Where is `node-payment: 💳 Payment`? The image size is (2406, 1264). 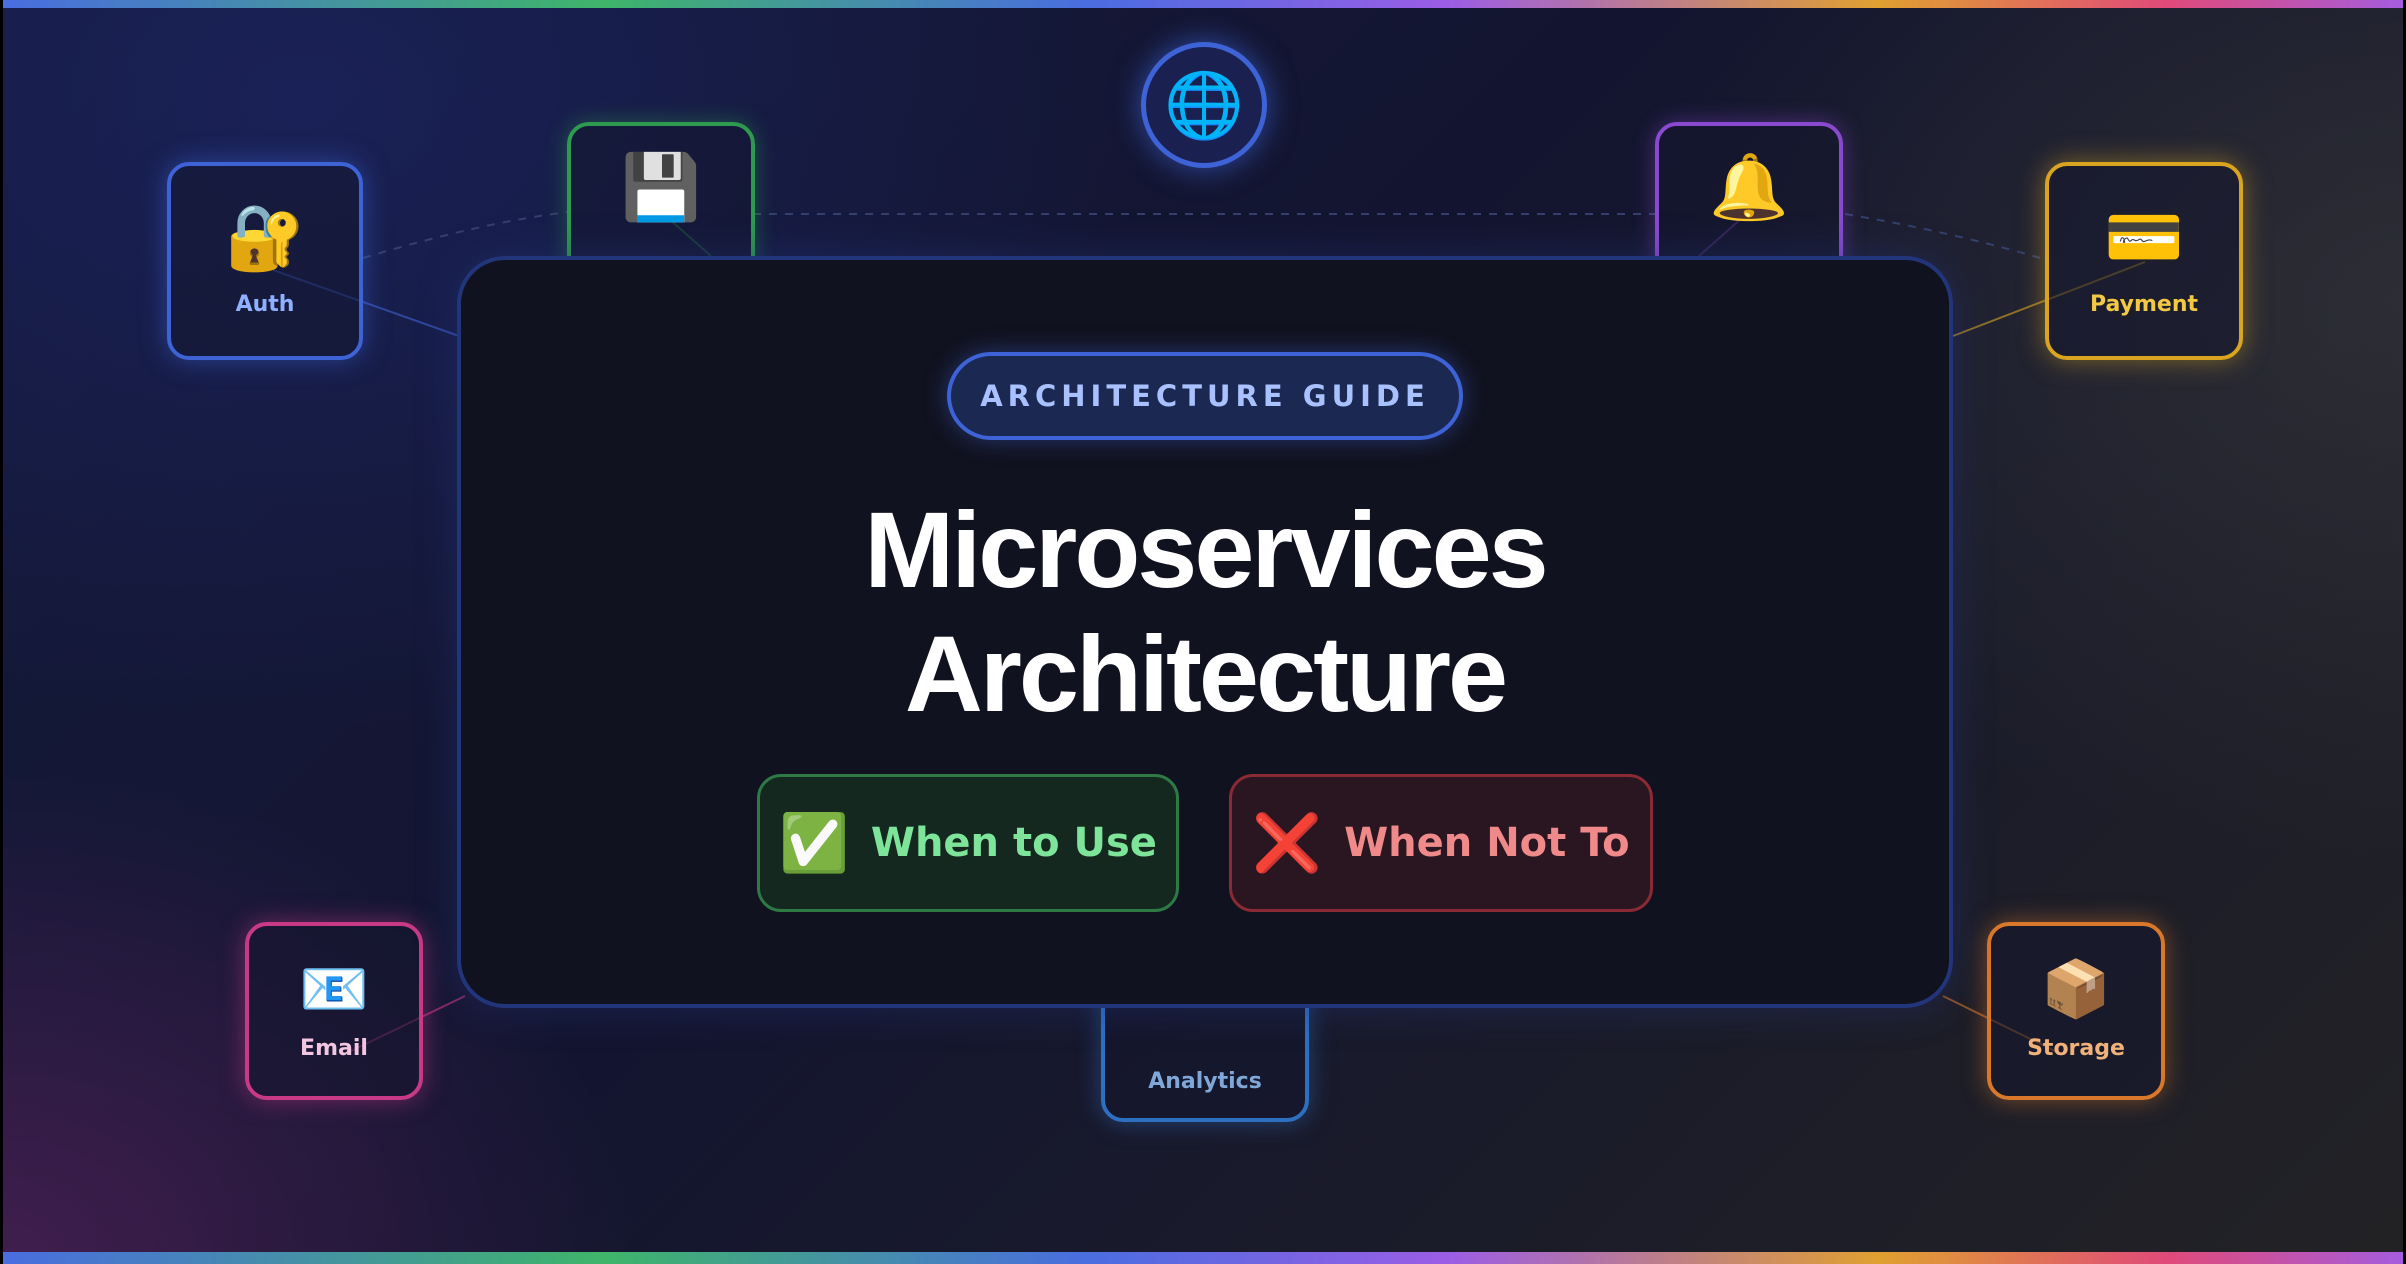
node-payment: 💳 Payment is located at coordinates (2144, 261).